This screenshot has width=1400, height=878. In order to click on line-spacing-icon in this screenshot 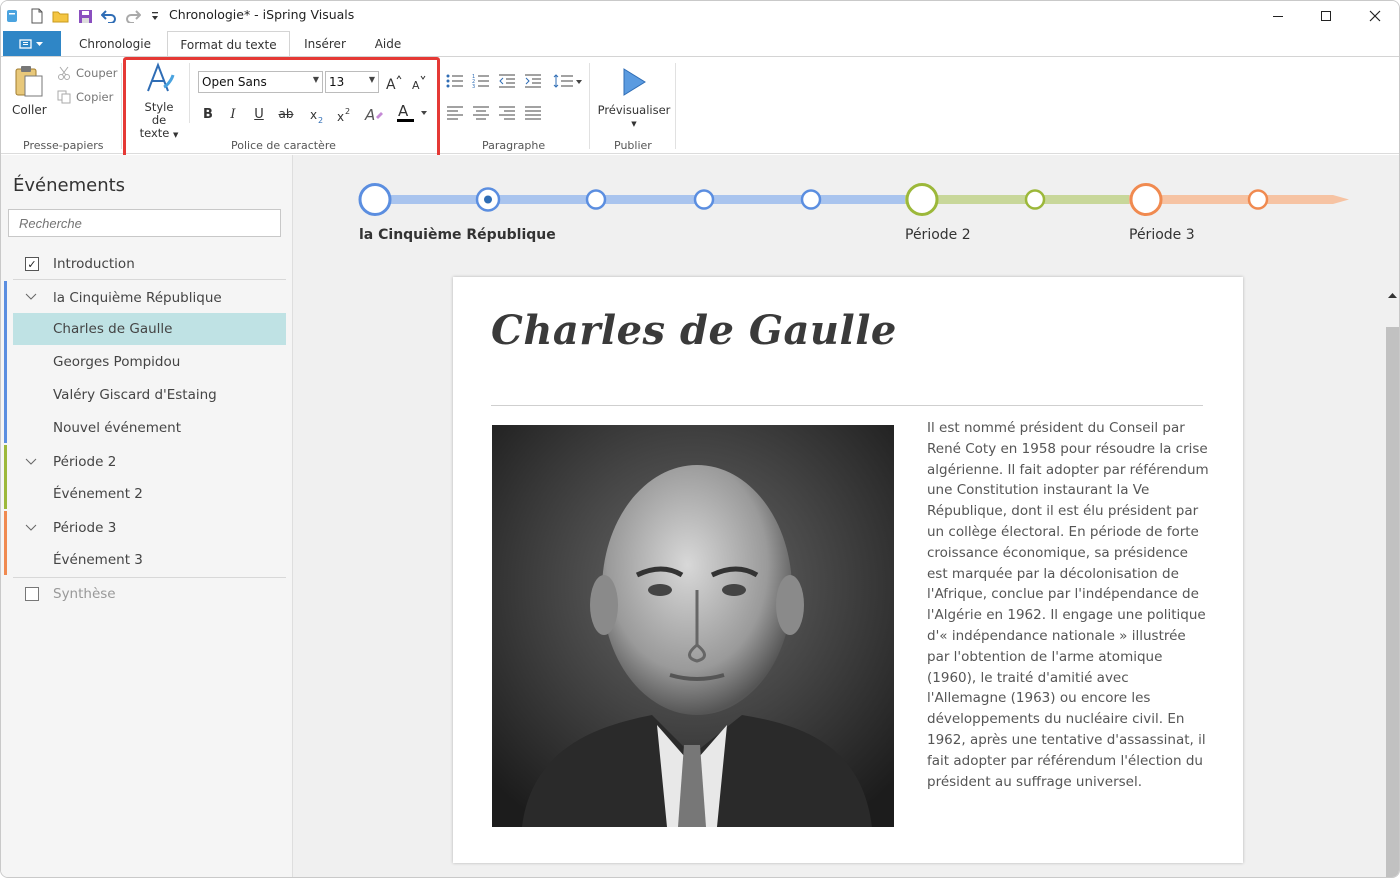, I will do `click(569, 81)`.